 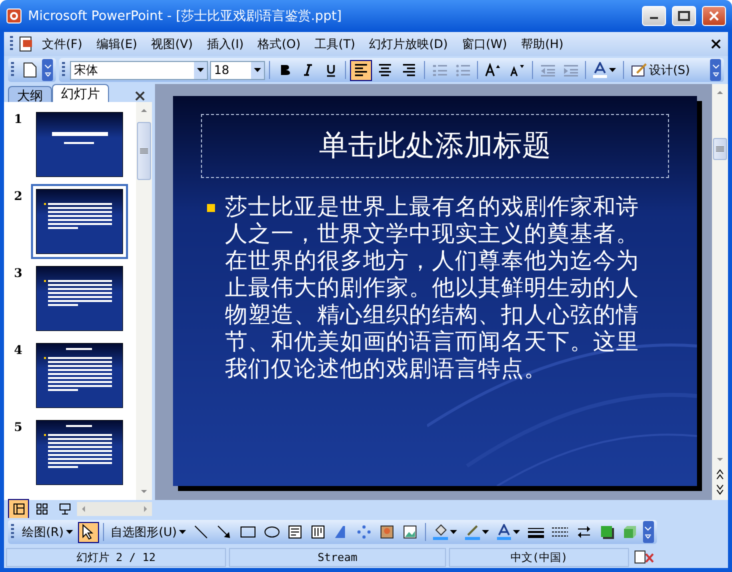 What do you see at coordinates (185, 16) in the screenshot?
I see `window-title: Microsoft PowerPoint - [莎士比亚戏剧语言鉴赏.ppt]` at bounding box center [185, 16].